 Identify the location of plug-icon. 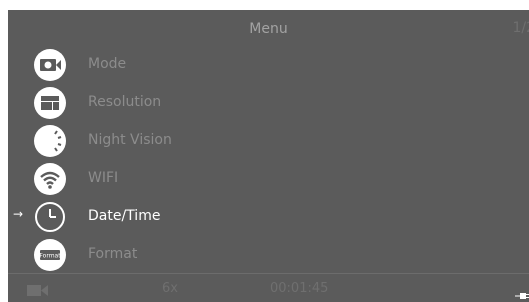
(522, 293).